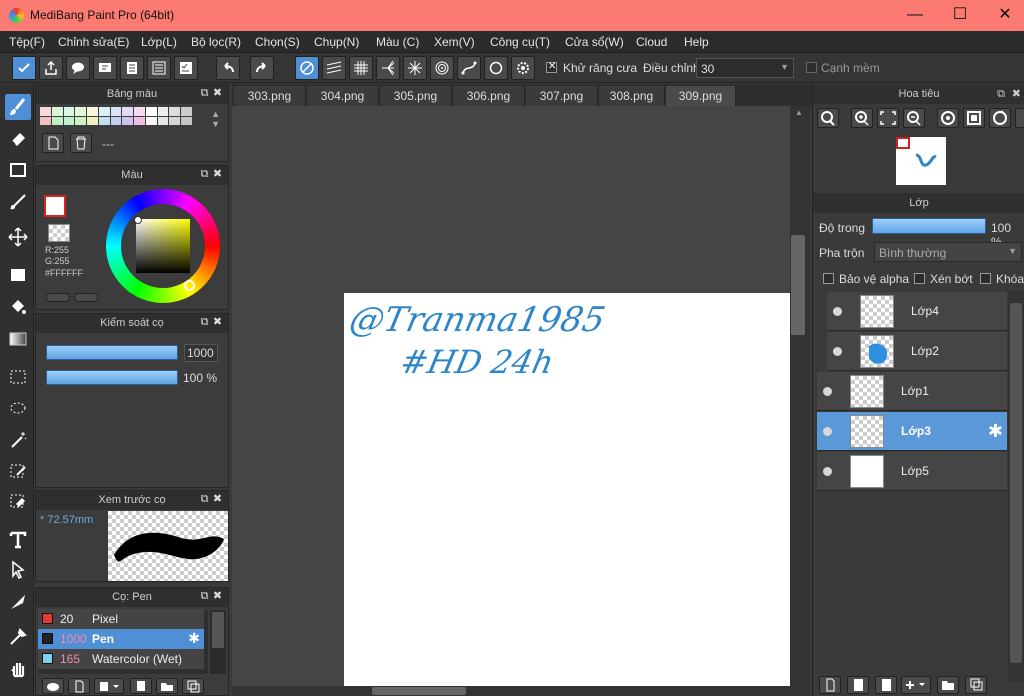  What do you see at coordinates (1005, 15) in the screenshot?
I see `close-button: ✕` at bounding box center [1005, 15].